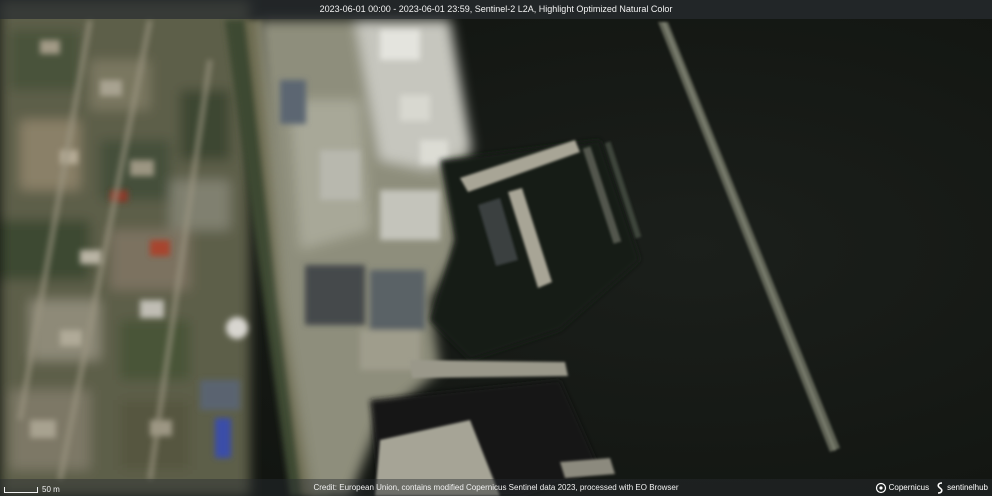 This screenshot has width=992, height=496. I want to click on sentinelhub-icon, so click(940, 487).